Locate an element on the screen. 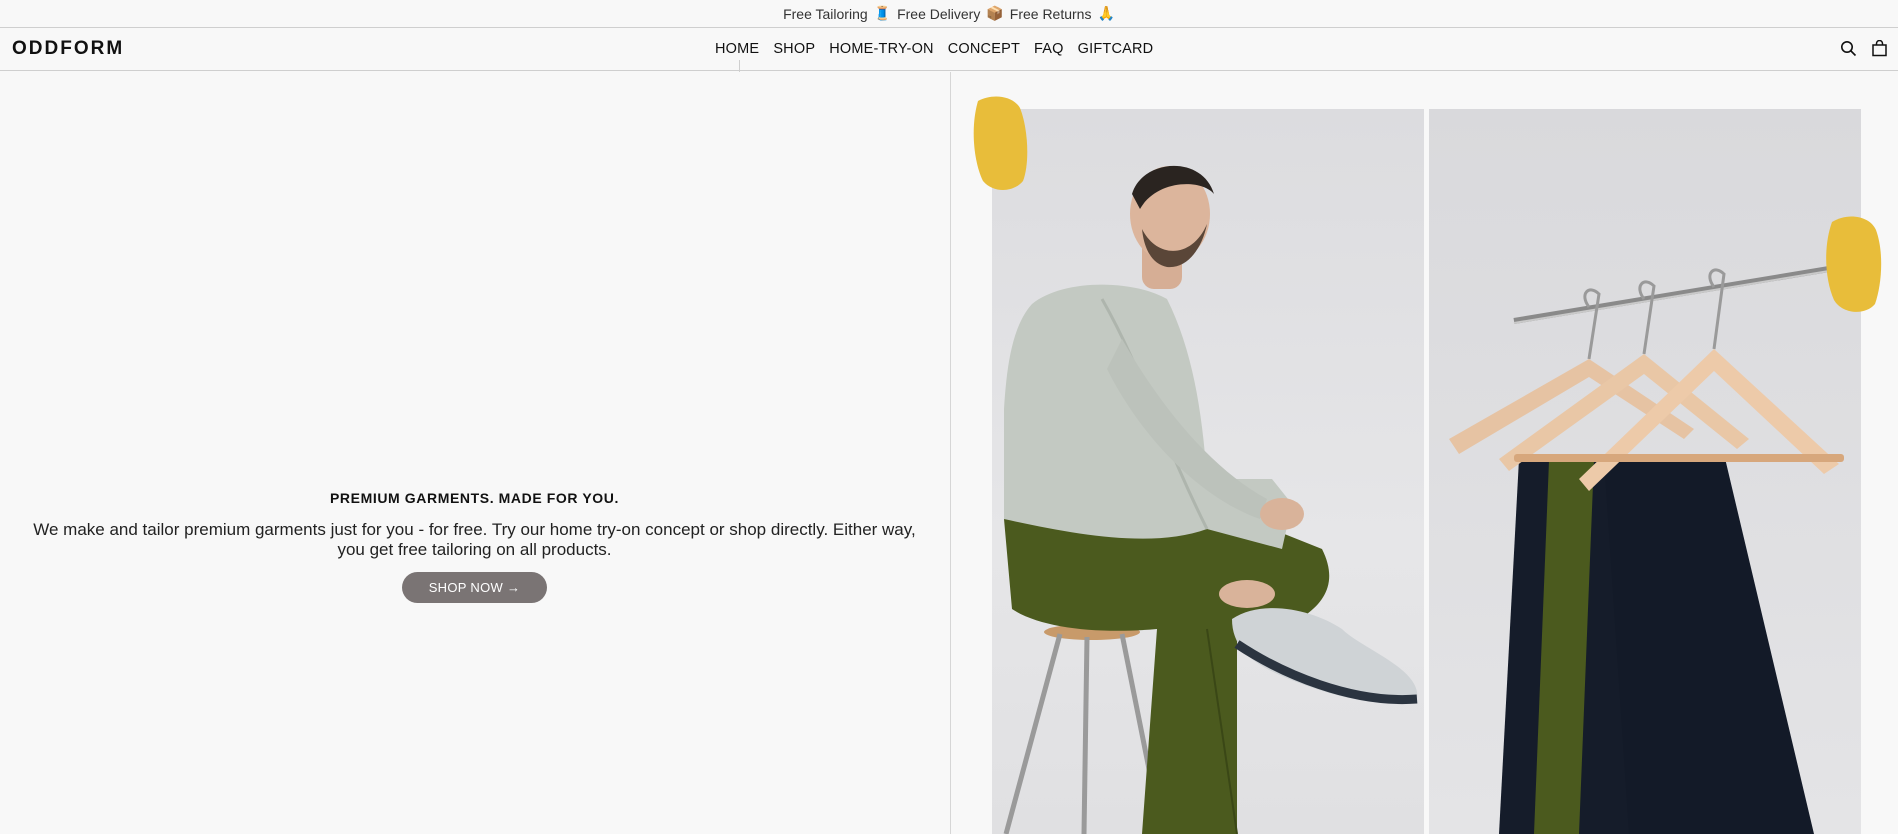 This screenshot has height=834, width=1898. announcement-free-tailoring: Free Tailoring is located at coordinates (825, 13).